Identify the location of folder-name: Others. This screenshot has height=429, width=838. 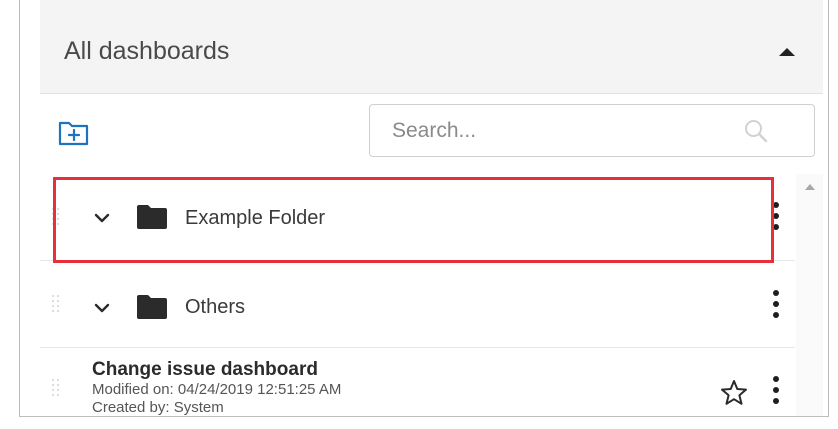
(215, 307).